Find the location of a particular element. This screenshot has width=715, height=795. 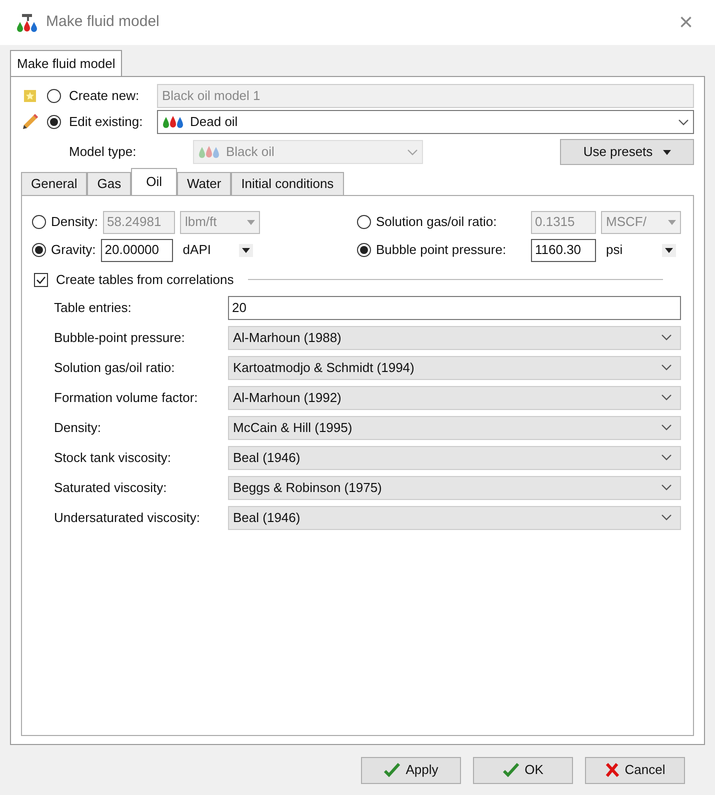

correlation-dropdown: Al-Marhoun (1988) is located at coordinates (454, 338).